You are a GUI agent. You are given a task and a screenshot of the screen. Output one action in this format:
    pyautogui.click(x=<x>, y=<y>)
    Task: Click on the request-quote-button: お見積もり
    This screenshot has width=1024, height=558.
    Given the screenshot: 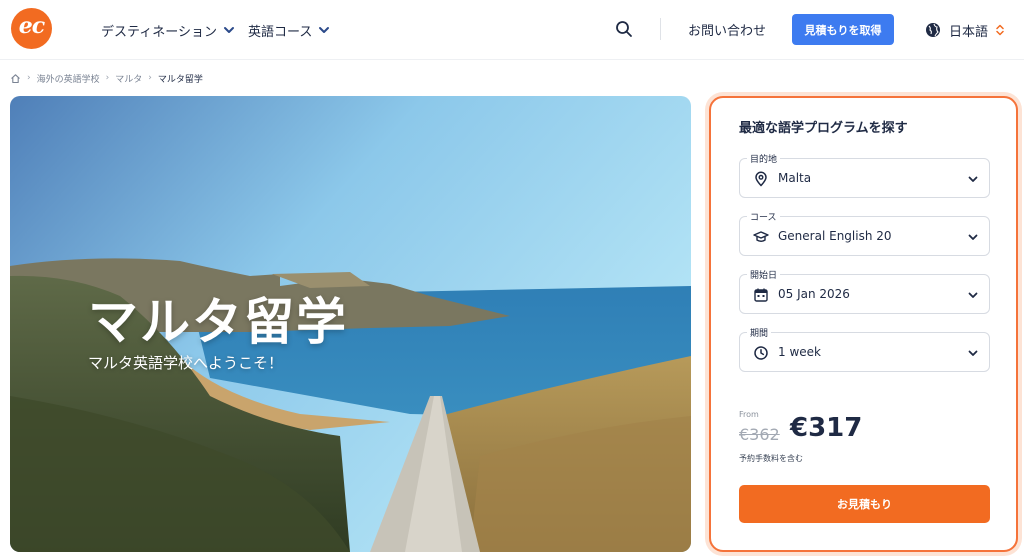 What is the action you would take?
    pyautogui.click(x=864, y=504)
    